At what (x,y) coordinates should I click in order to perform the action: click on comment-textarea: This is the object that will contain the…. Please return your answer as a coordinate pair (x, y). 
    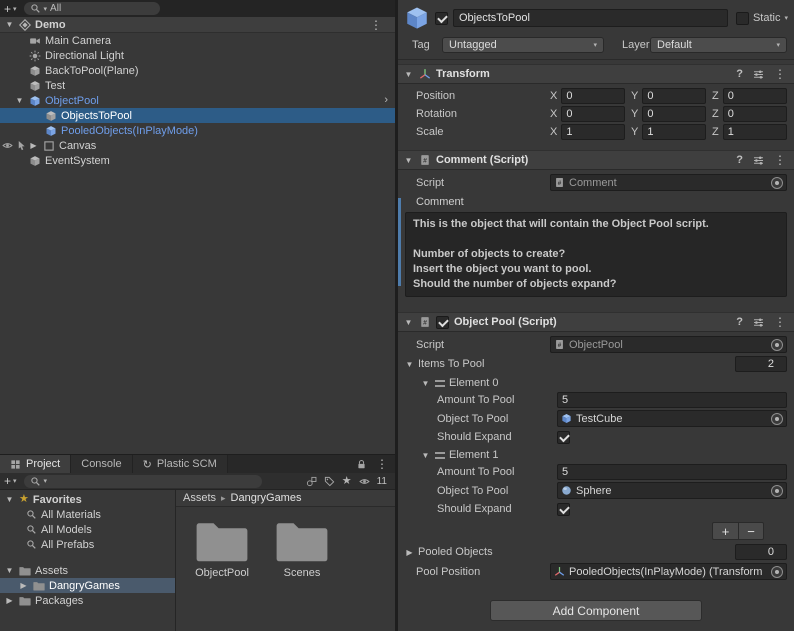
    Looking at the image, I should click on (596, 254).